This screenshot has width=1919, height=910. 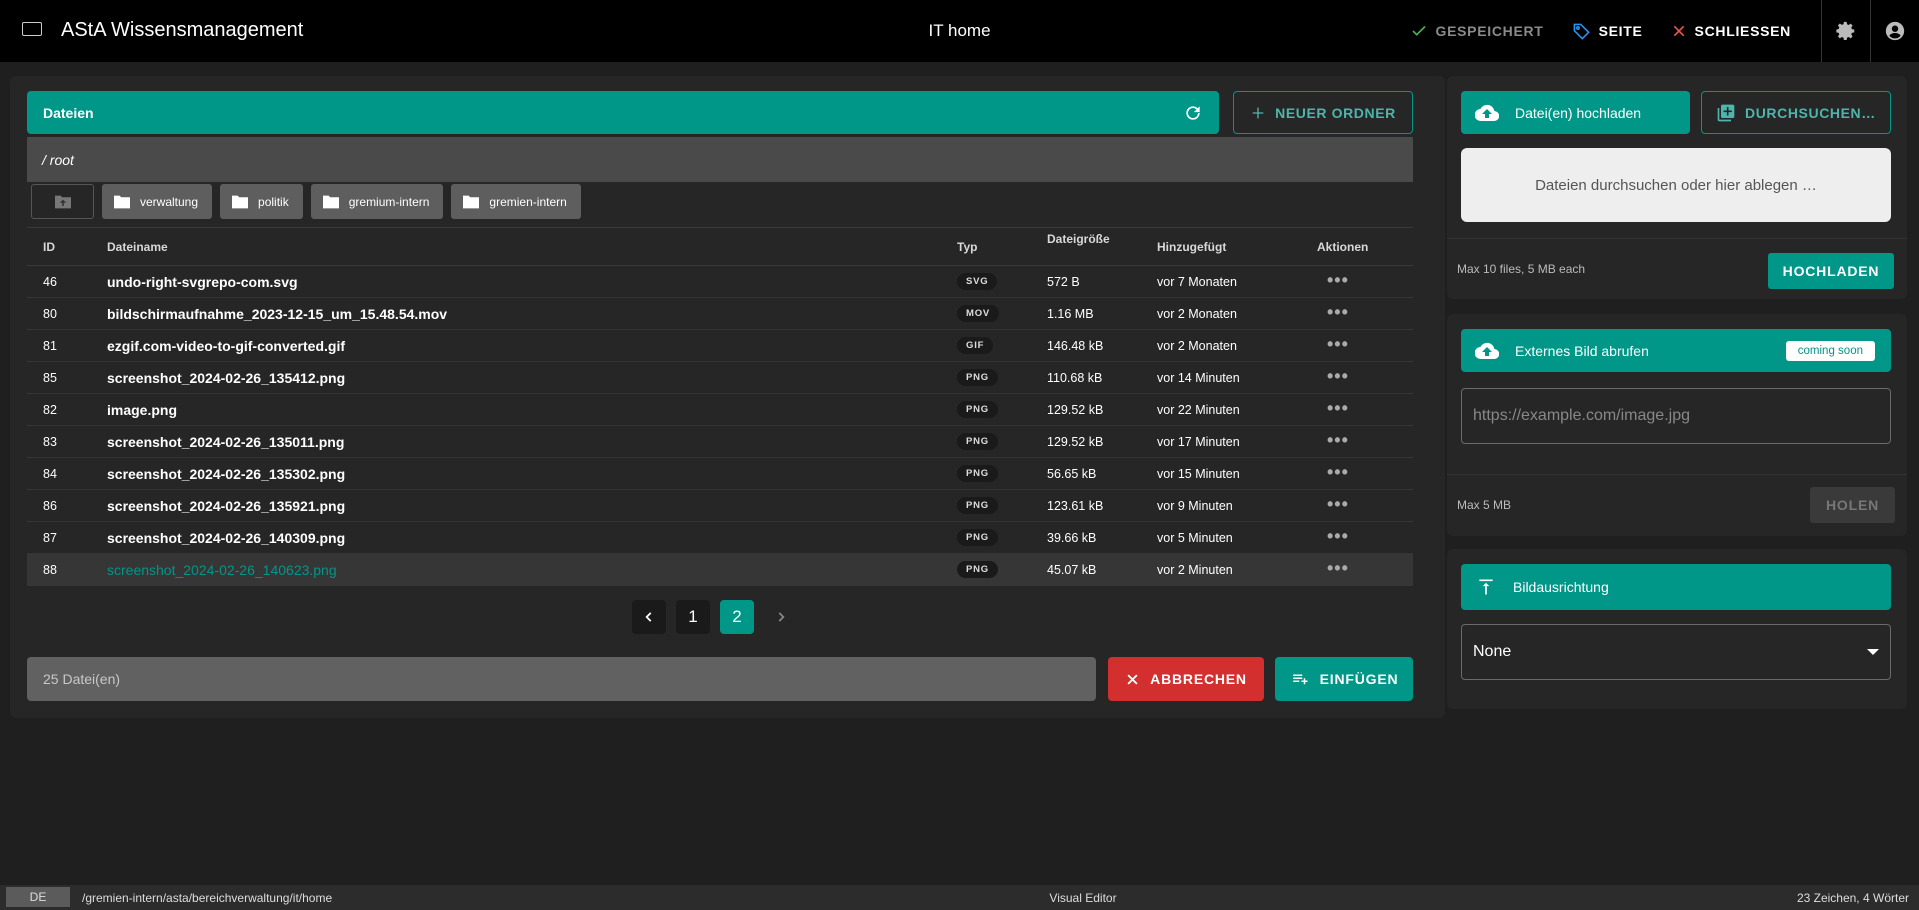 I want to click on file-added: vor 22 Minuten, so click(x=1237, y=409).